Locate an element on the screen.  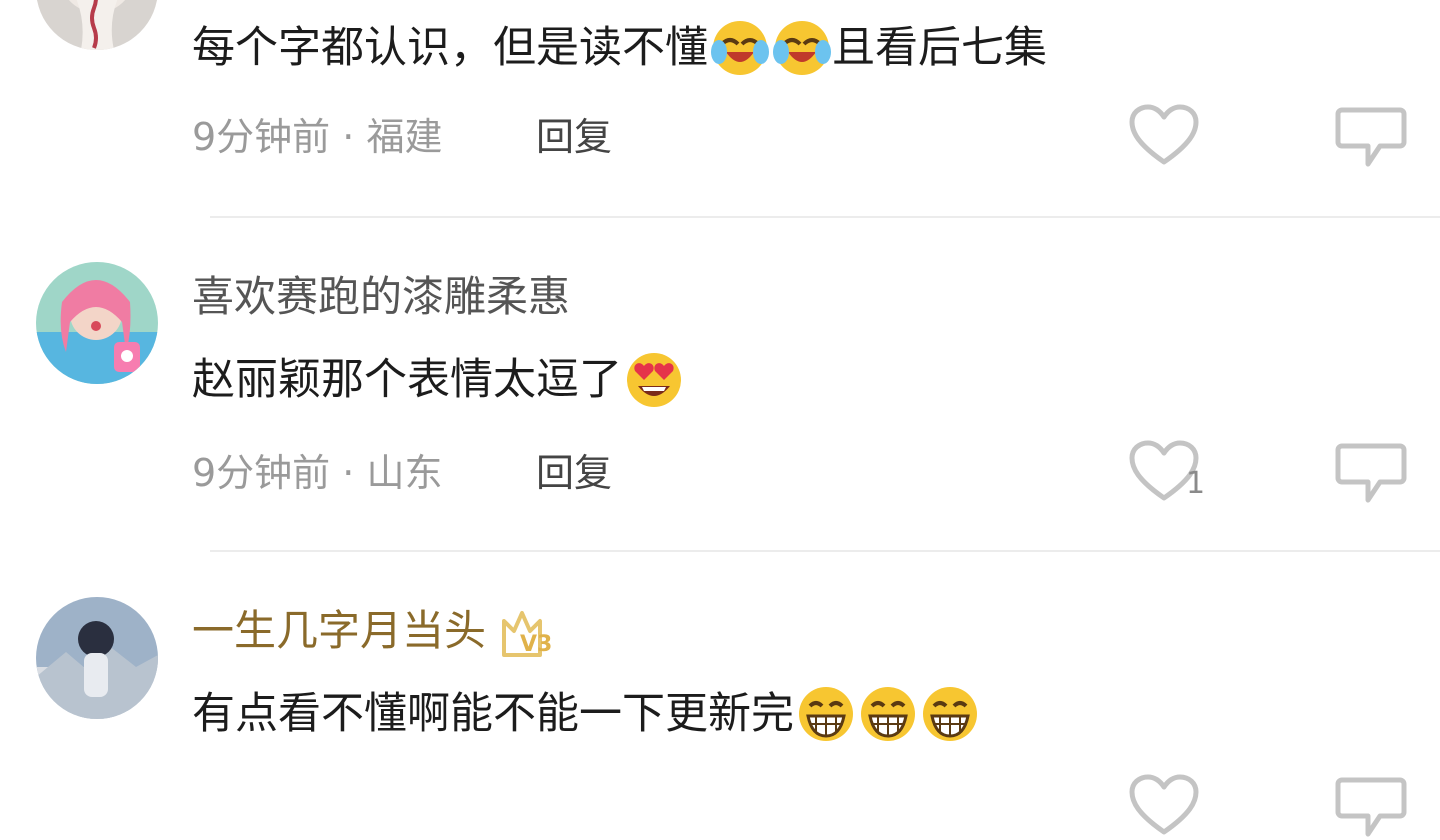
comment-text: 每个字都认识，但是读不懂 且看后七集 is located at coordinates (619, 48).